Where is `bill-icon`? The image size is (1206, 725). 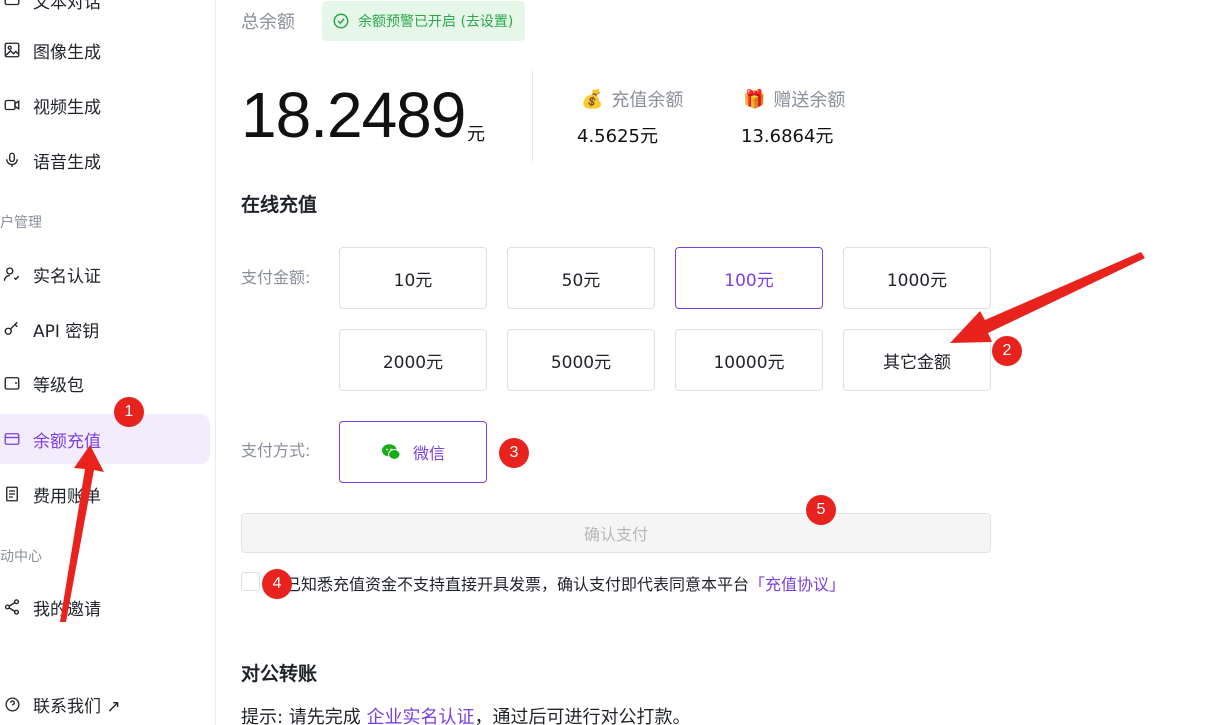
bill-icon is located at coordinates (12, 494).